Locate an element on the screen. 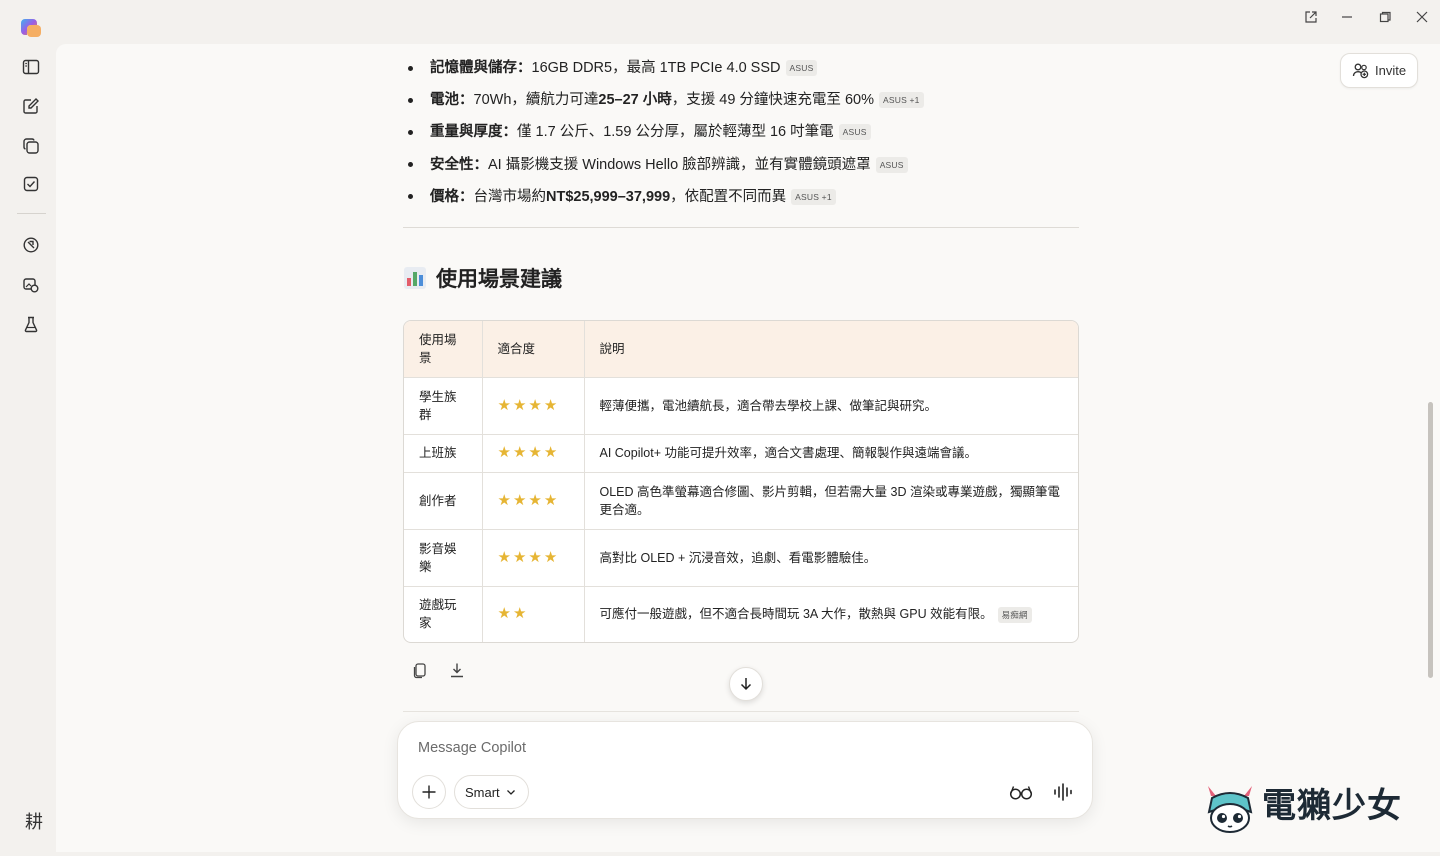 The height and width of the screenshot is (856, 1440). watermark-logo: 電獺少女 is located at coordinates (1313, 806).